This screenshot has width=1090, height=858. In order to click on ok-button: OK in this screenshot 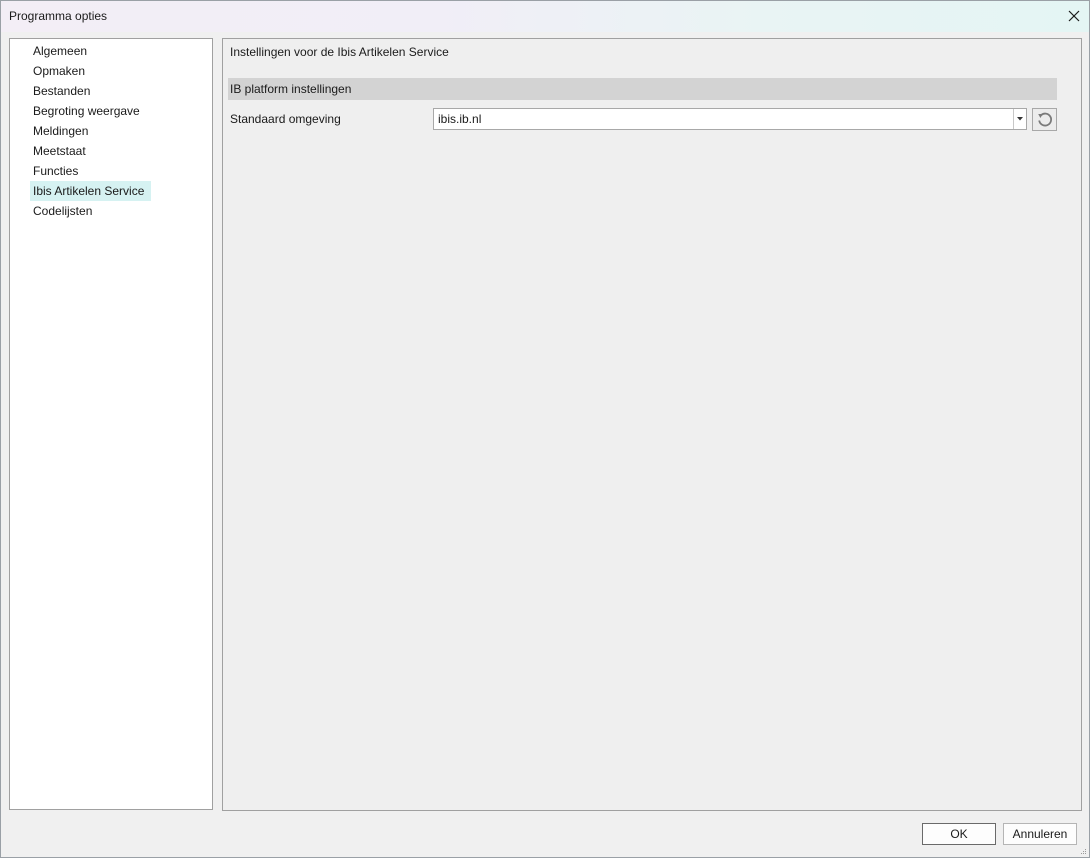, I will do `click(959, 834)`.